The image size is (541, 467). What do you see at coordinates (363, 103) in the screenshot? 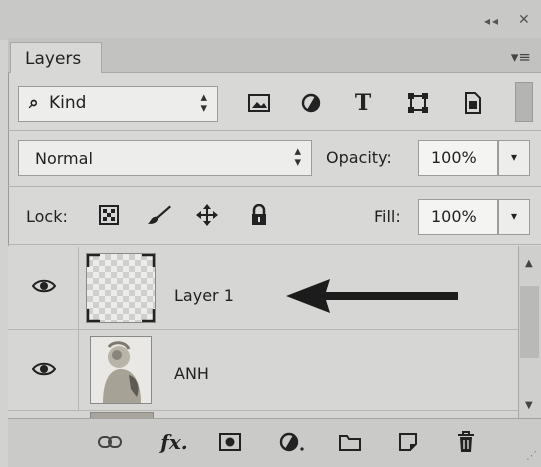
I see `type-filter-icon: T` at bounding box center [363, 103].